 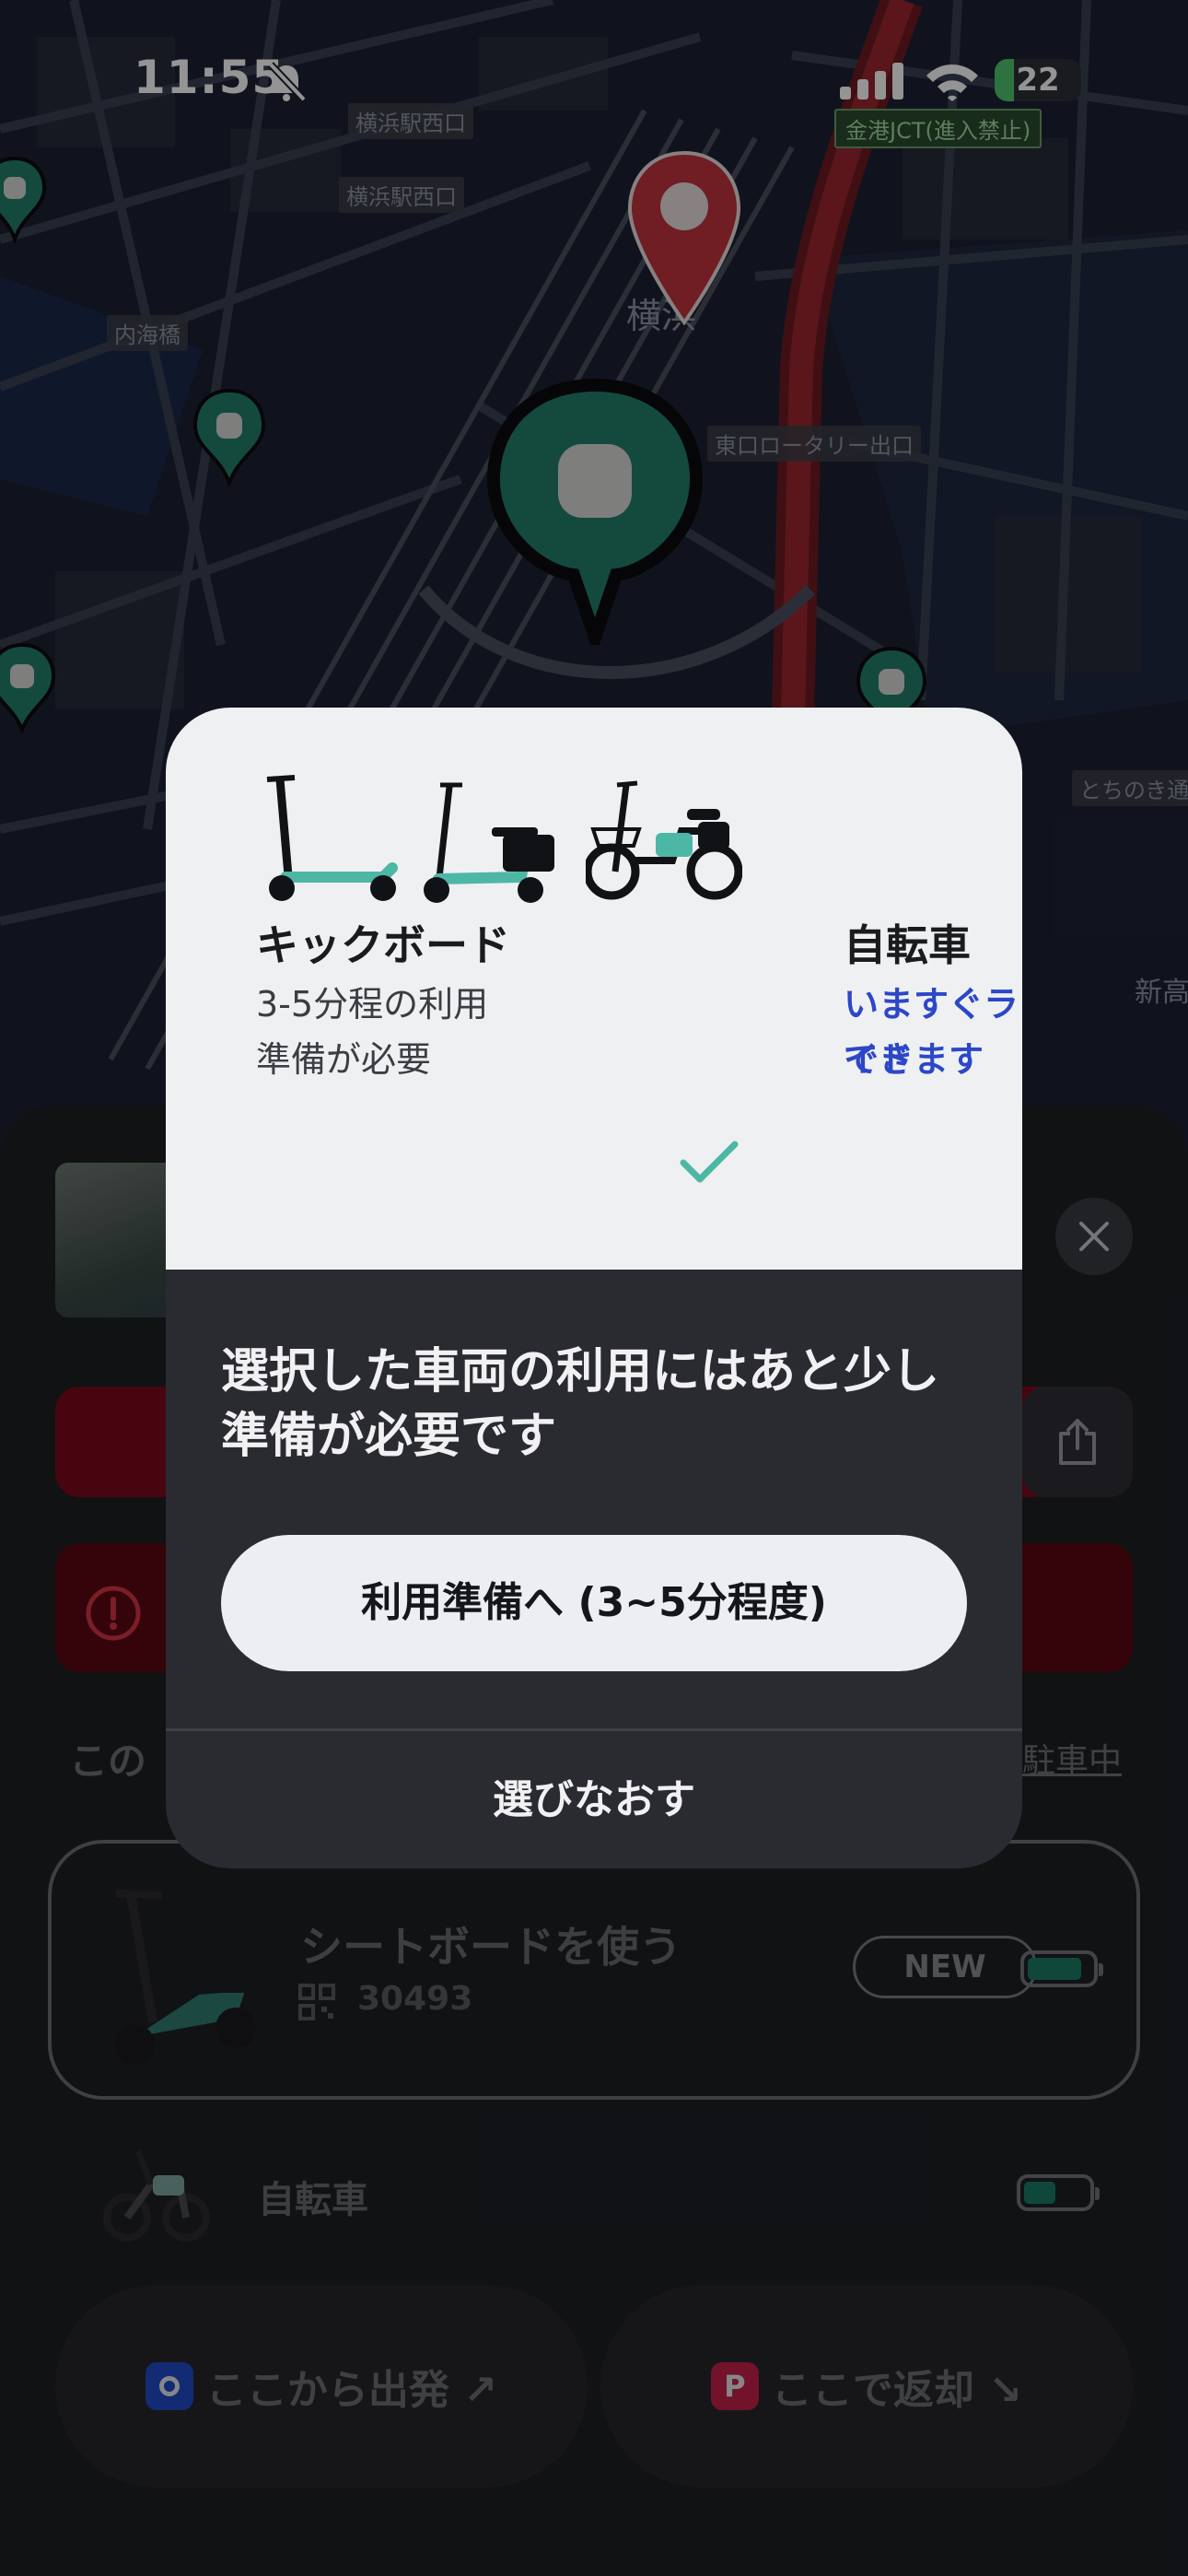 What do you see at coordinates (594, 1603) in the screenshot?
I see `prepare-button: 利用準備へ (3~5分程度)` at bounding box center [594, 1603].